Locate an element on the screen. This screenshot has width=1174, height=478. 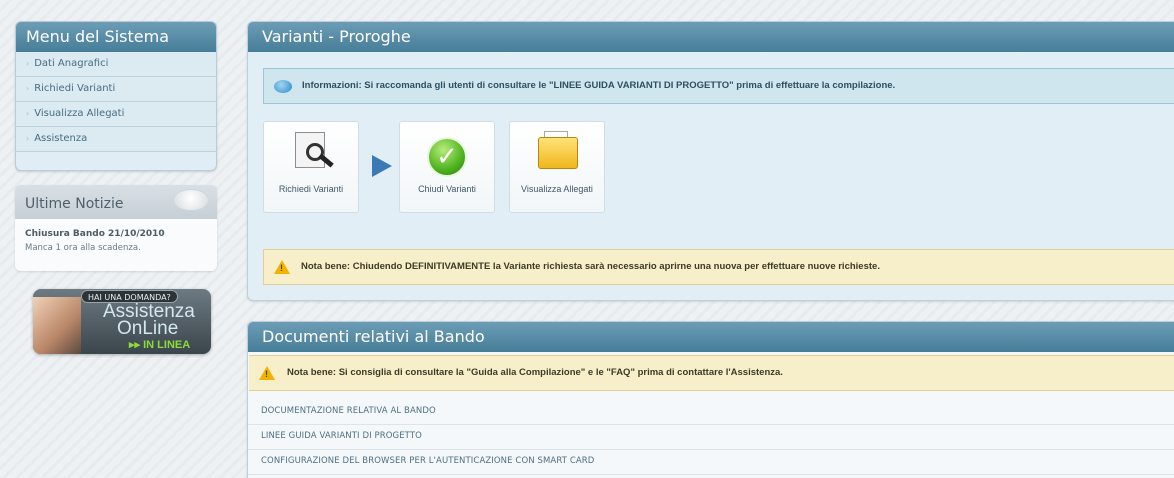
speech-bubble-icon is located at coordinates (191, 200).